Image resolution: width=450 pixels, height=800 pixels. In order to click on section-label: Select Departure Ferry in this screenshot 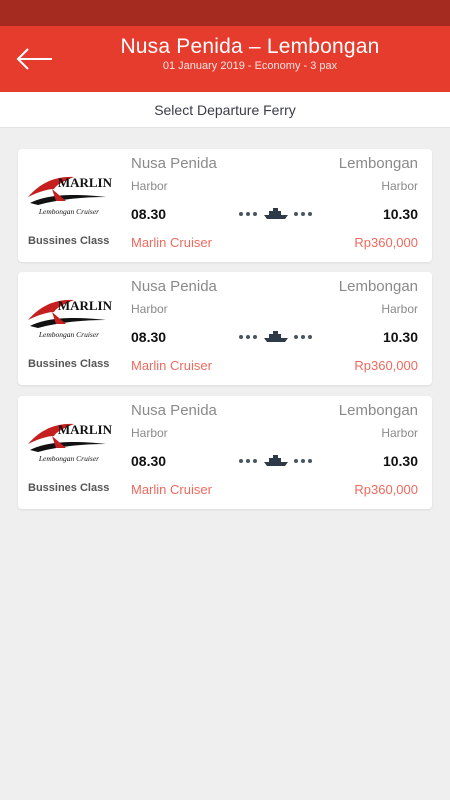, I will do `click(225, 110)`.